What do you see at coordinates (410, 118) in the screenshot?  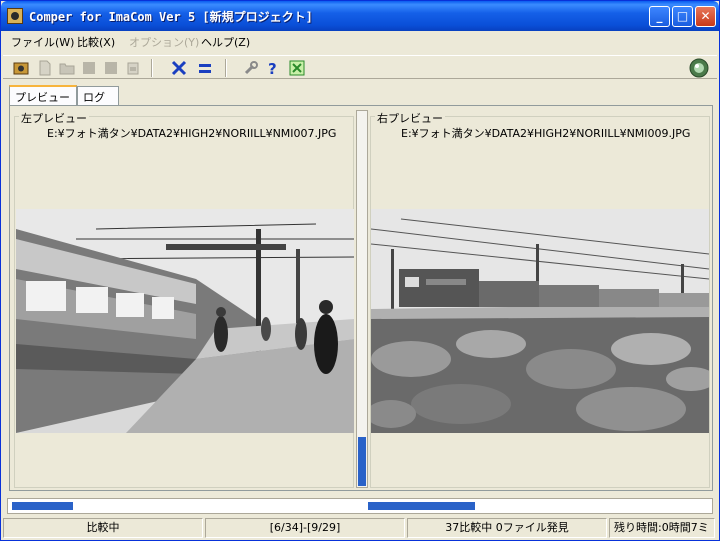 I see `right-preview-label: 右プレビュー` at bounding box center [410, 118].